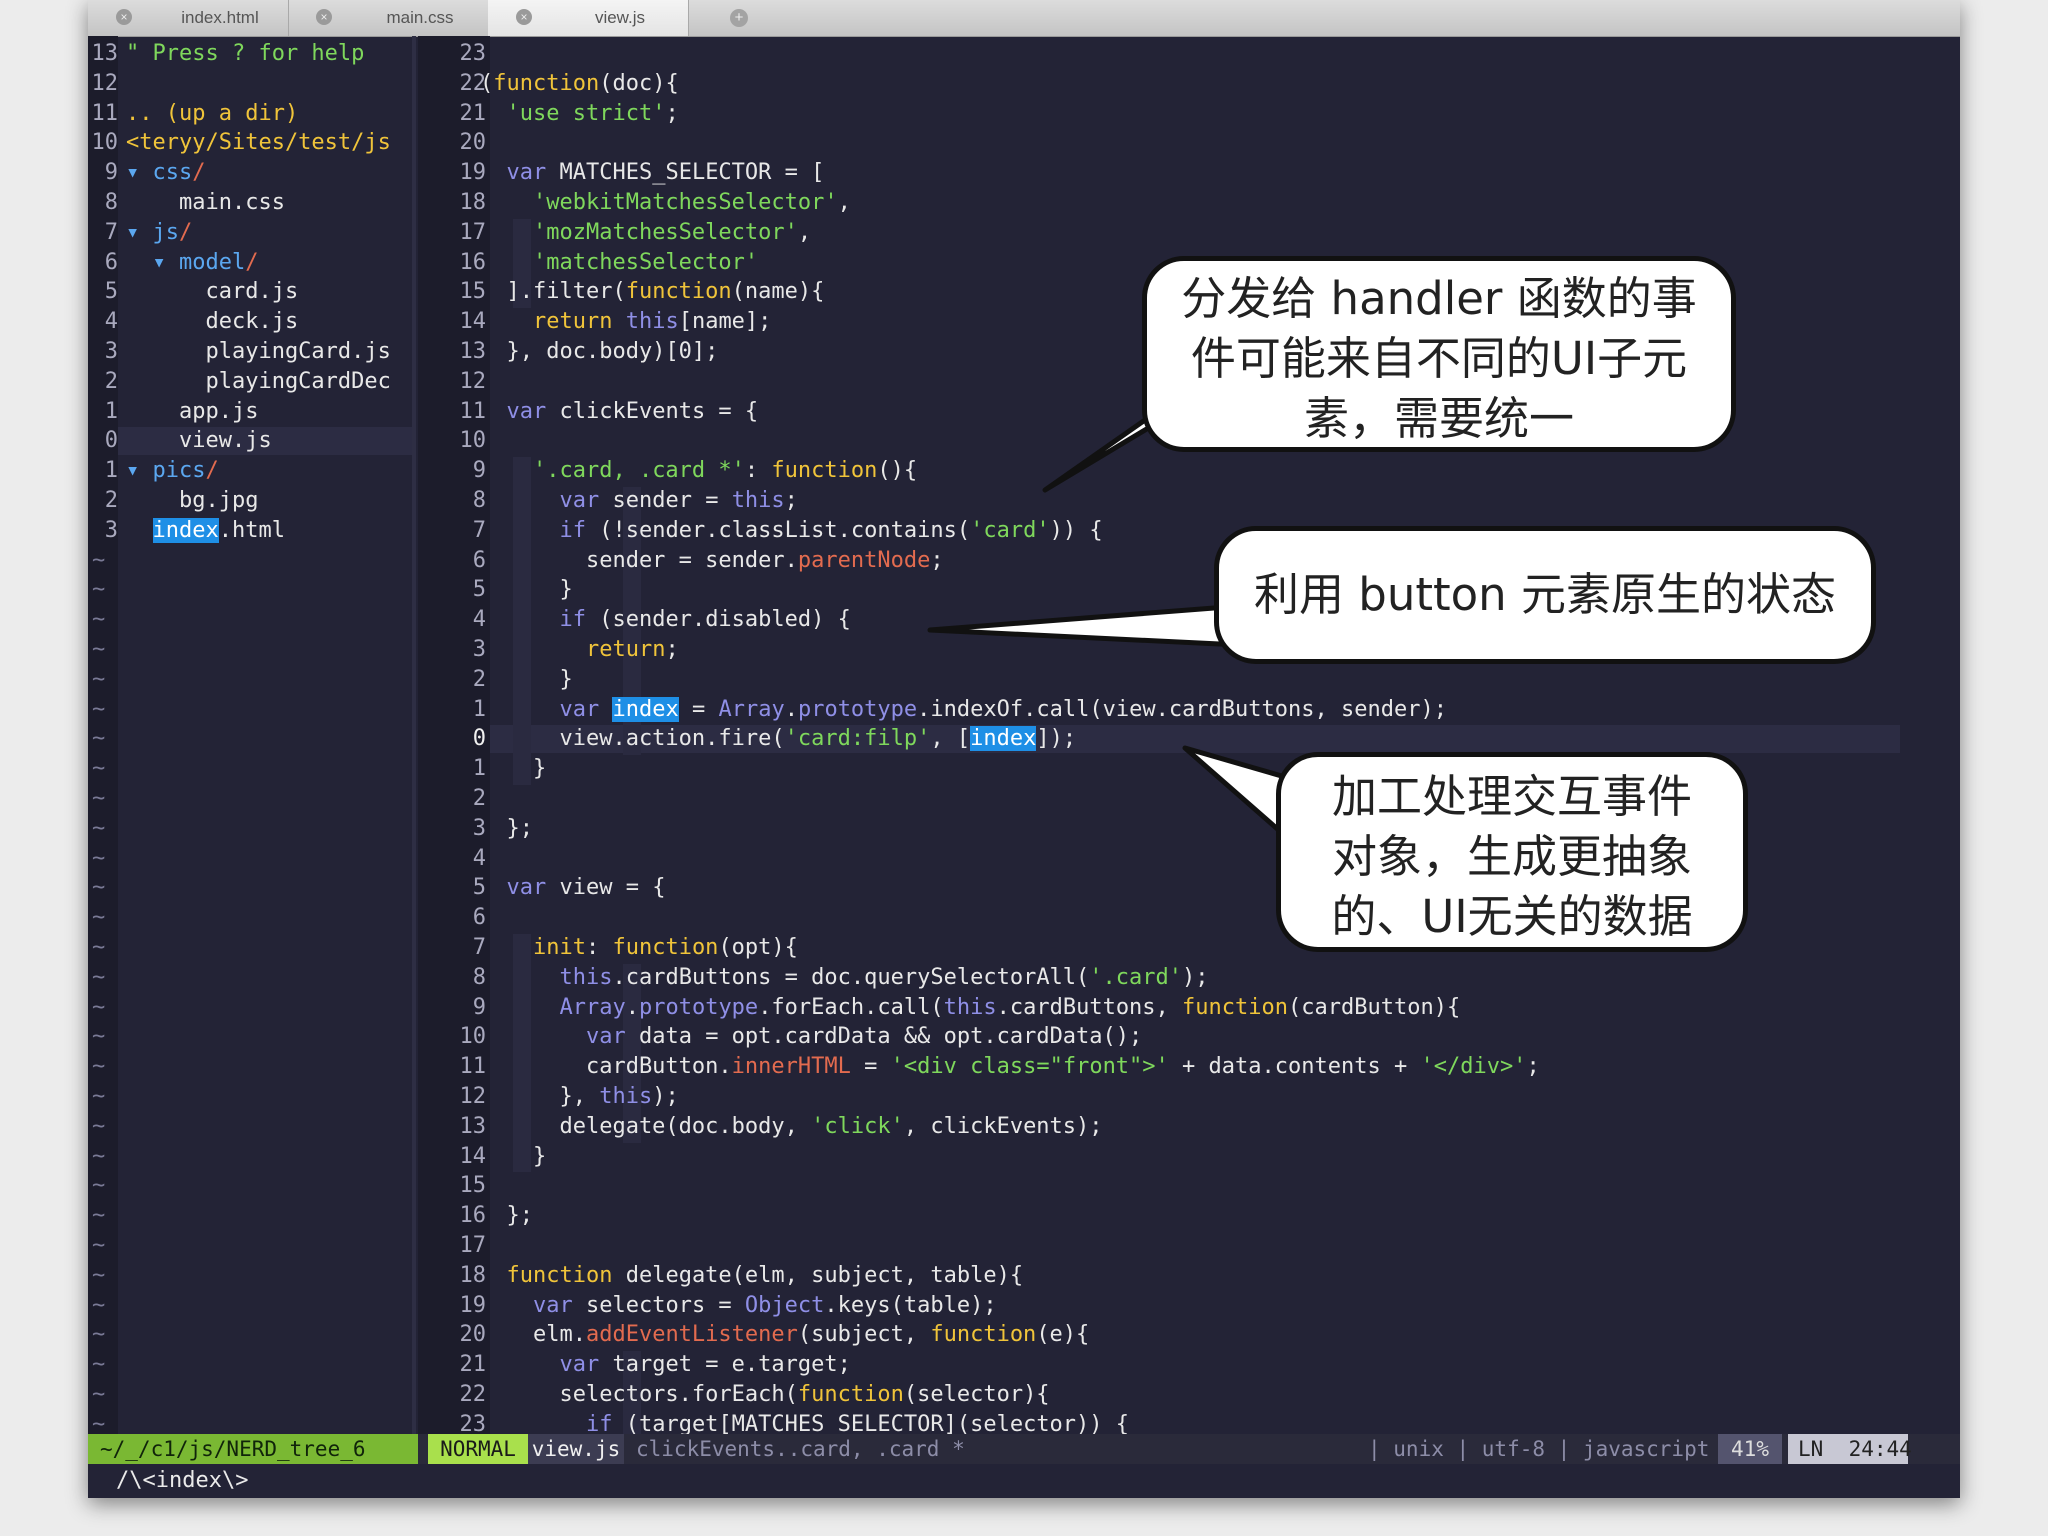  I want to click on tree-item, so click(269, 84).